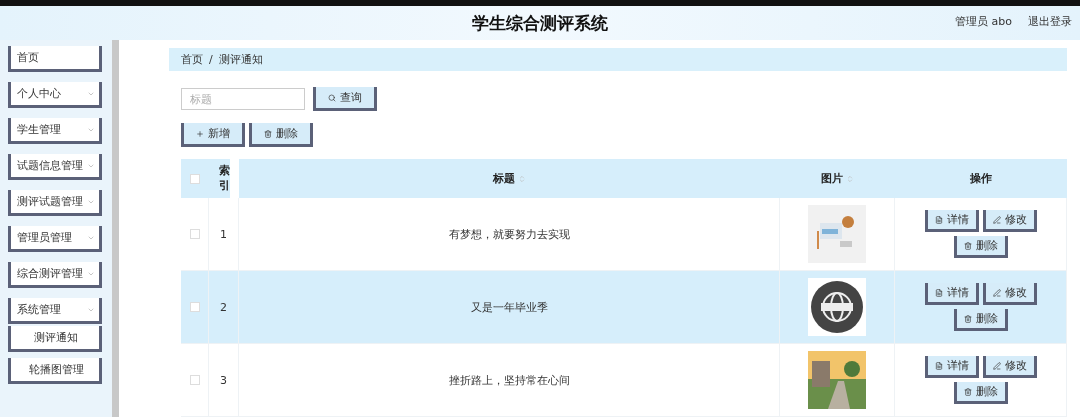 This screenshot has height=417, width=1080. Describe the element at coordinates (1050, 21) in the screenshot. I see `logout-link: 退出登录` at that location.